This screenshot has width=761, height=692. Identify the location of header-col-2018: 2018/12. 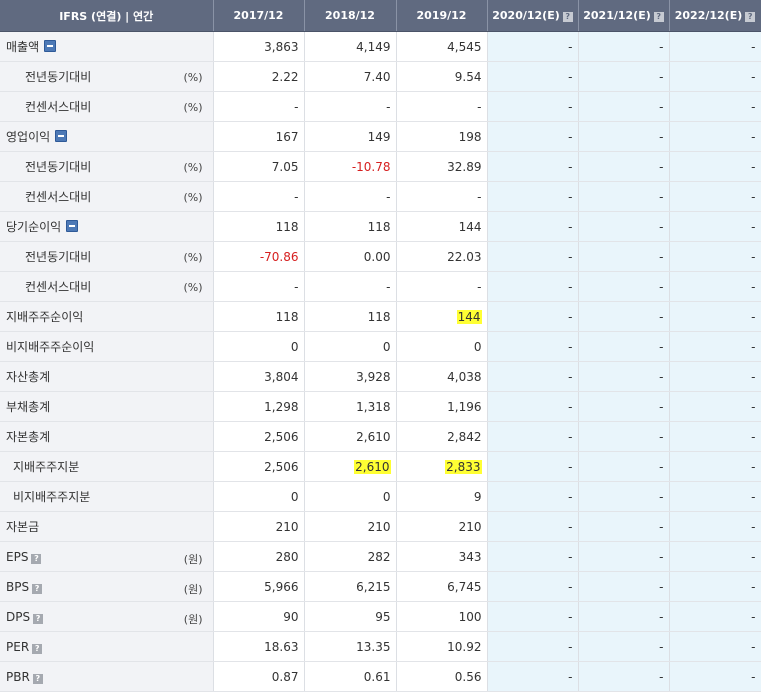
(350, 16).